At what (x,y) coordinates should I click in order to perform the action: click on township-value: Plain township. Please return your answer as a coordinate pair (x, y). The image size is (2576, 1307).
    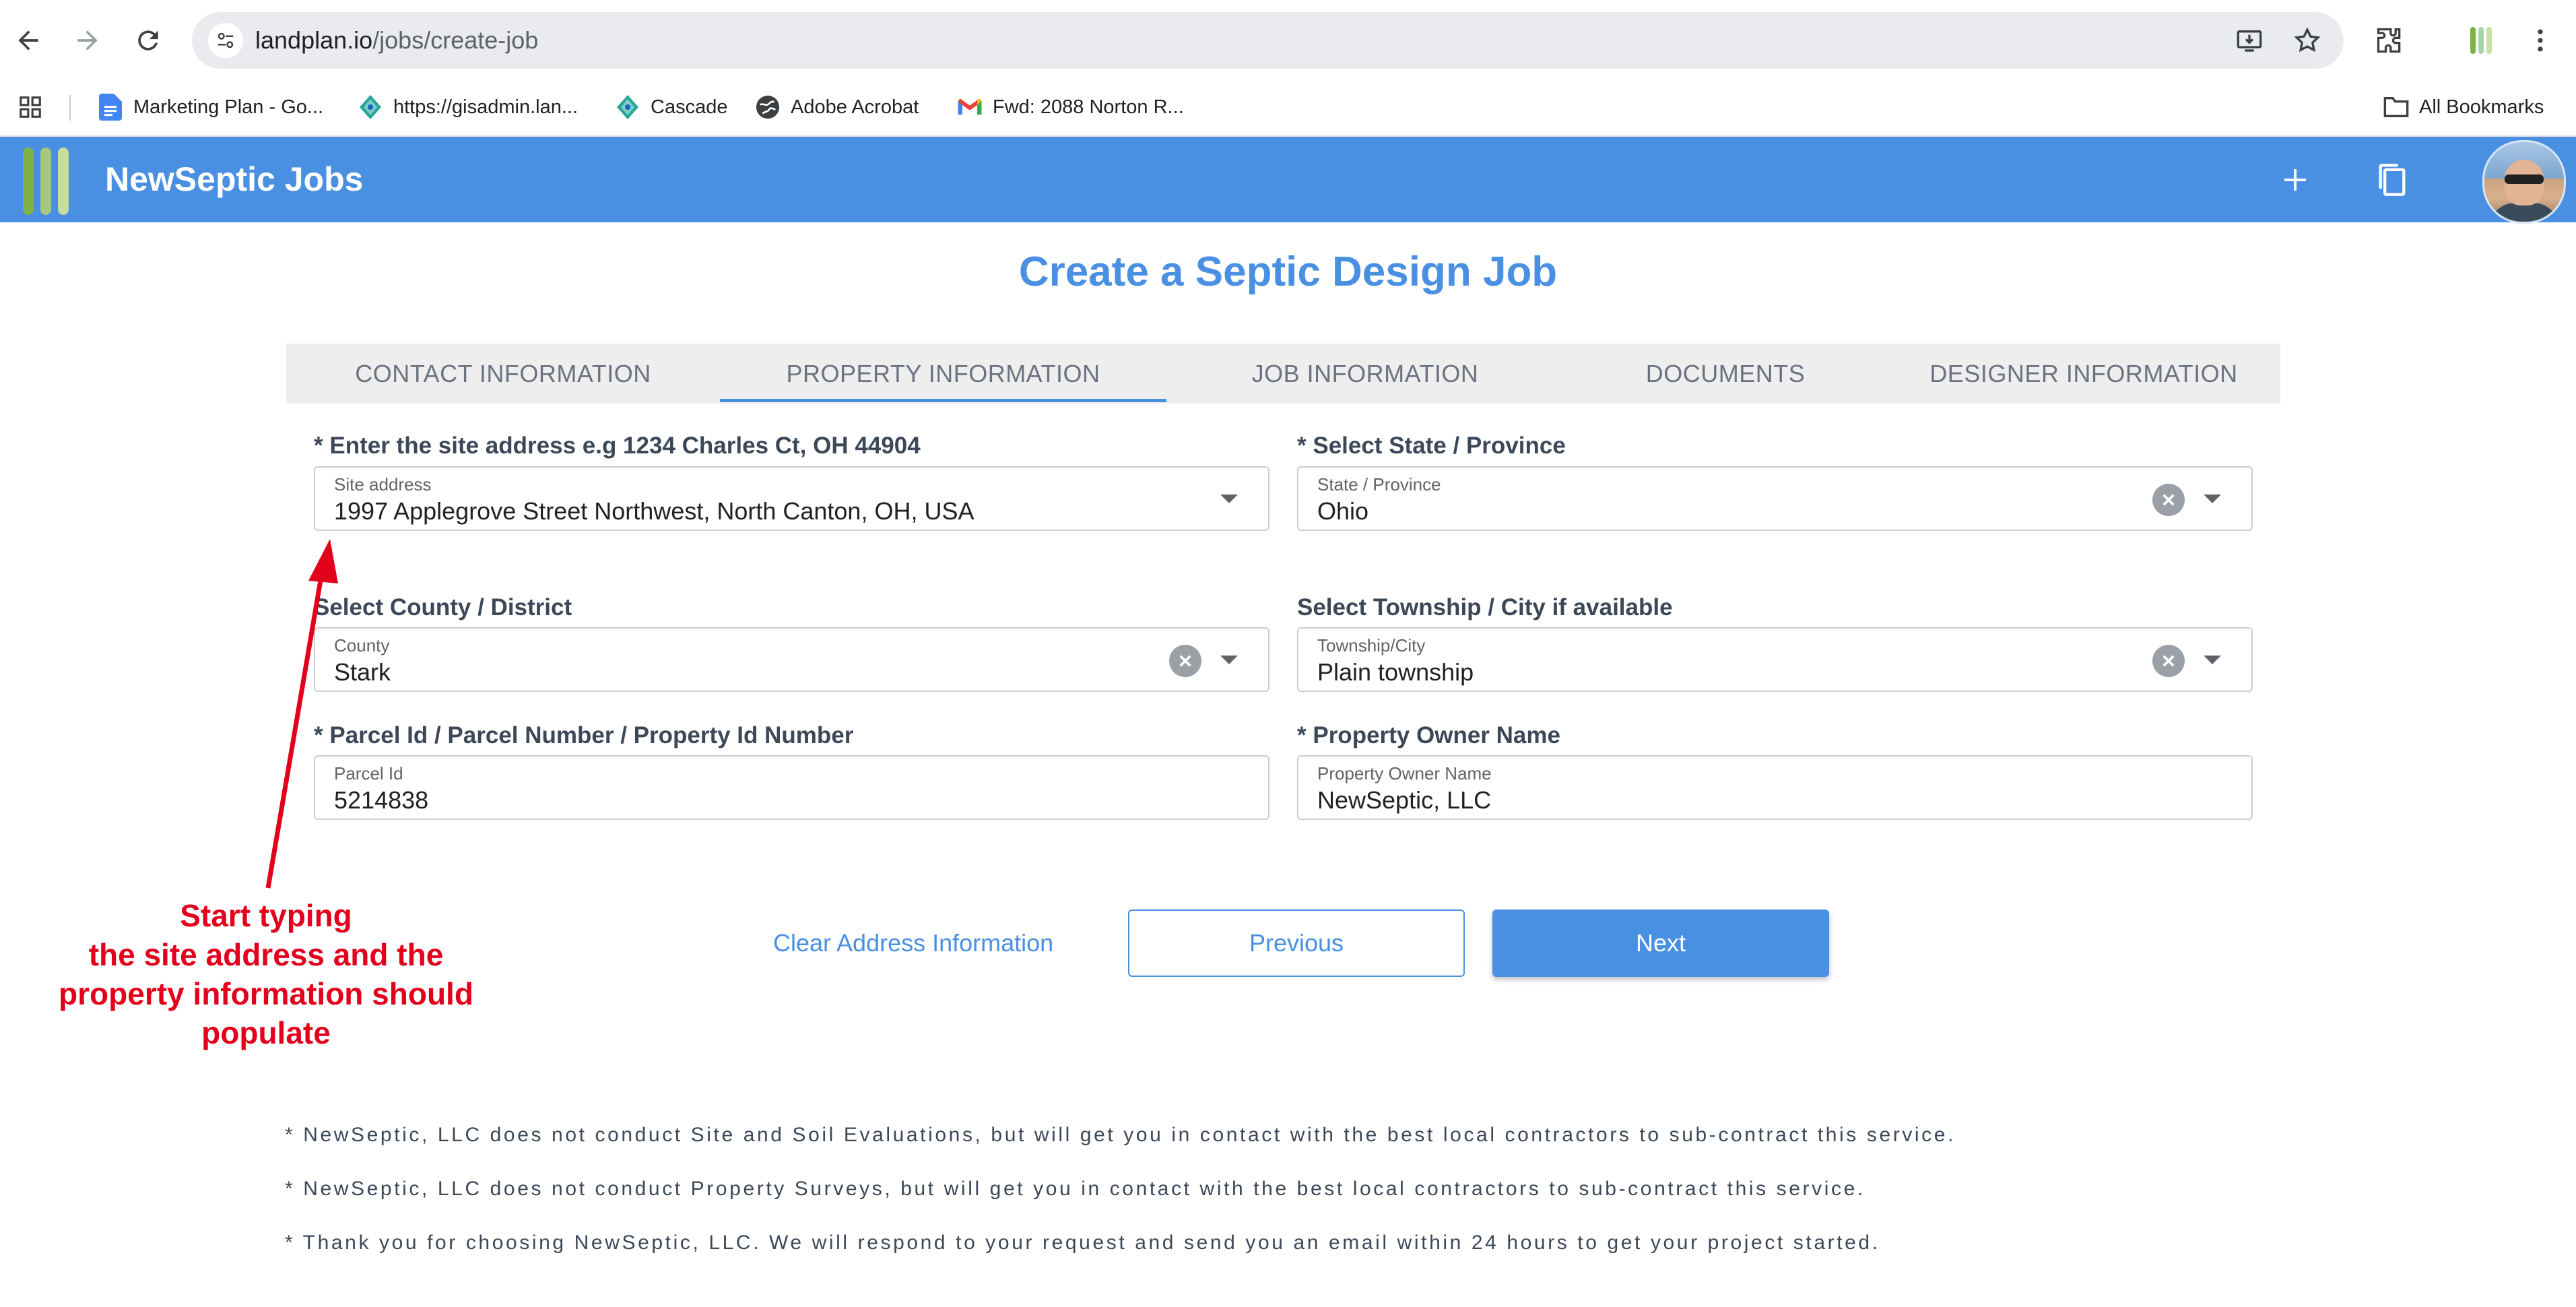
    Looking at the image, I should click on (1395, 672).